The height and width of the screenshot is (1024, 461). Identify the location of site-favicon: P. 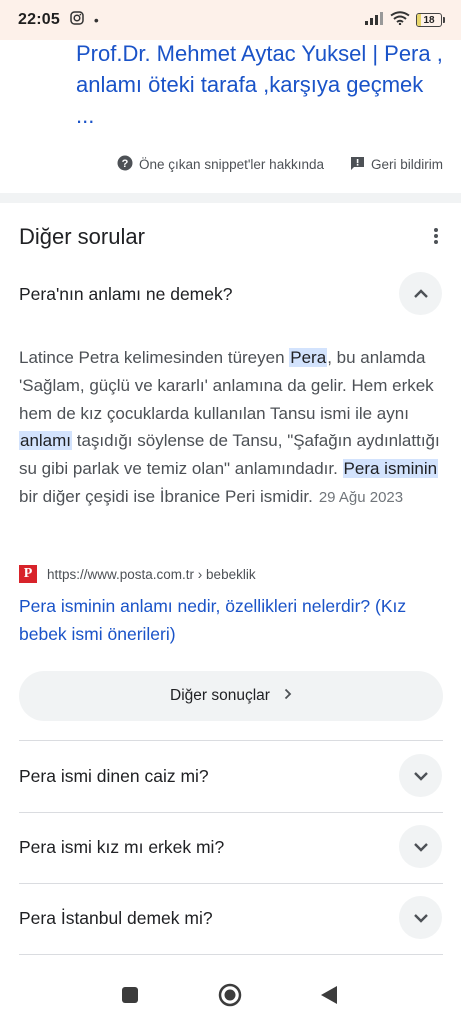
(28, 574).